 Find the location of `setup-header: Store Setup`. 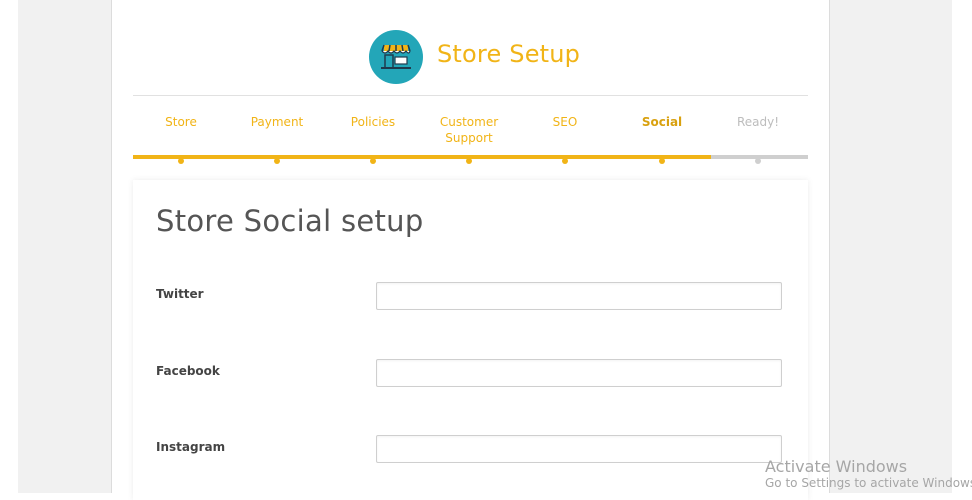

setup-header: Store Setup is located at coordinates (470, 57).